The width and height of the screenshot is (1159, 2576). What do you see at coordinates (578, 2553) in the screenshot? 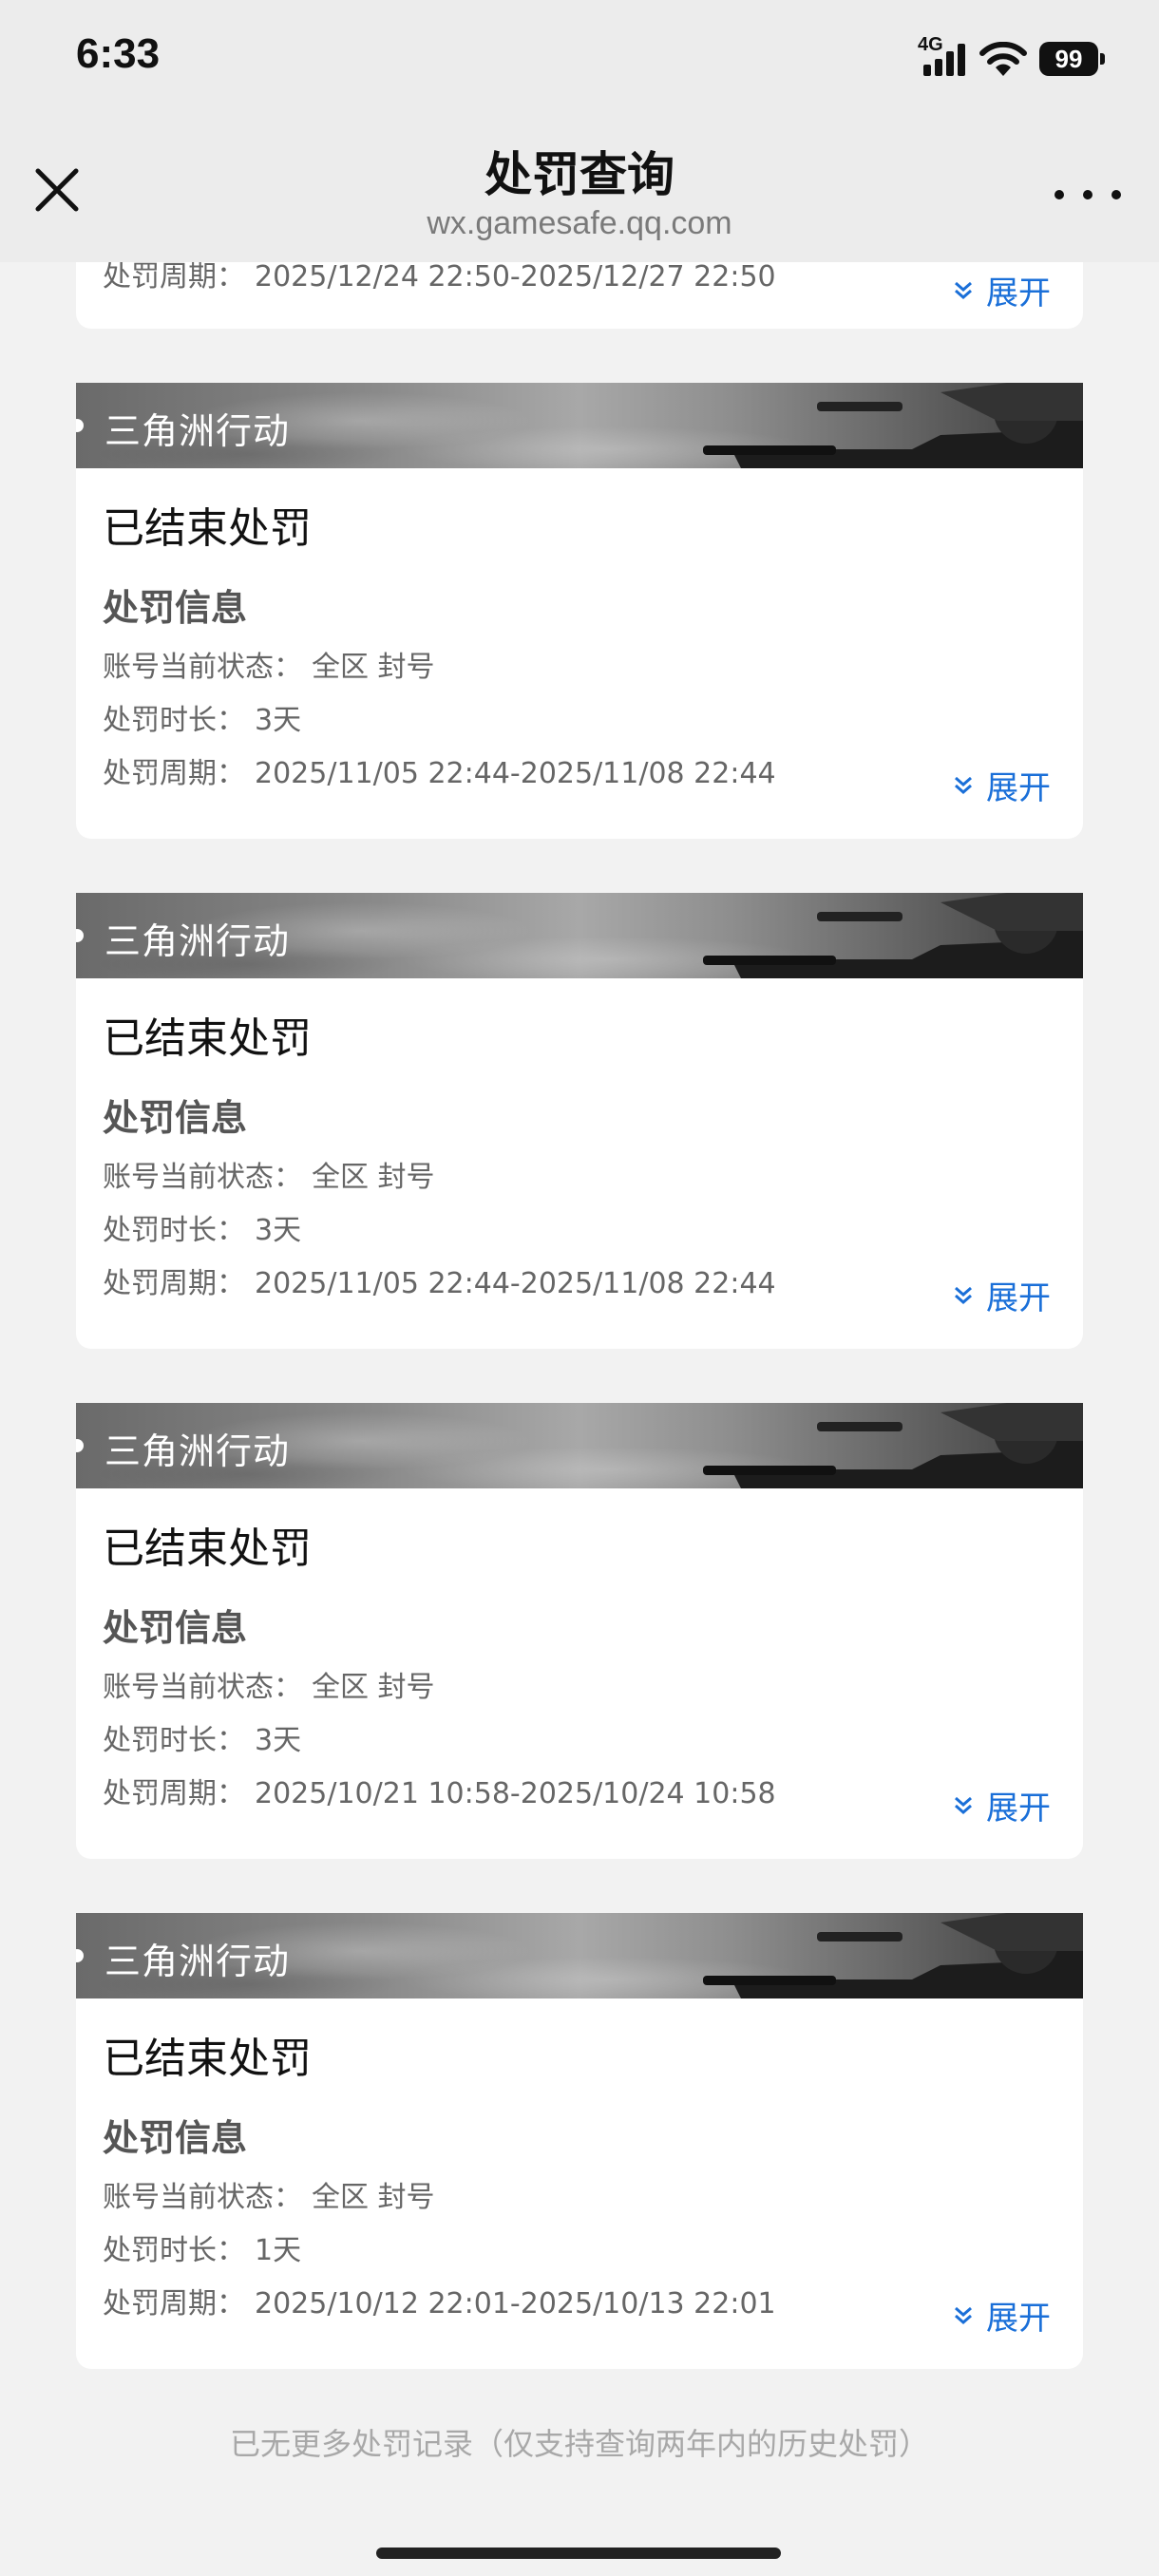
I see `home-indicator` at bounding box center [578, 2553].